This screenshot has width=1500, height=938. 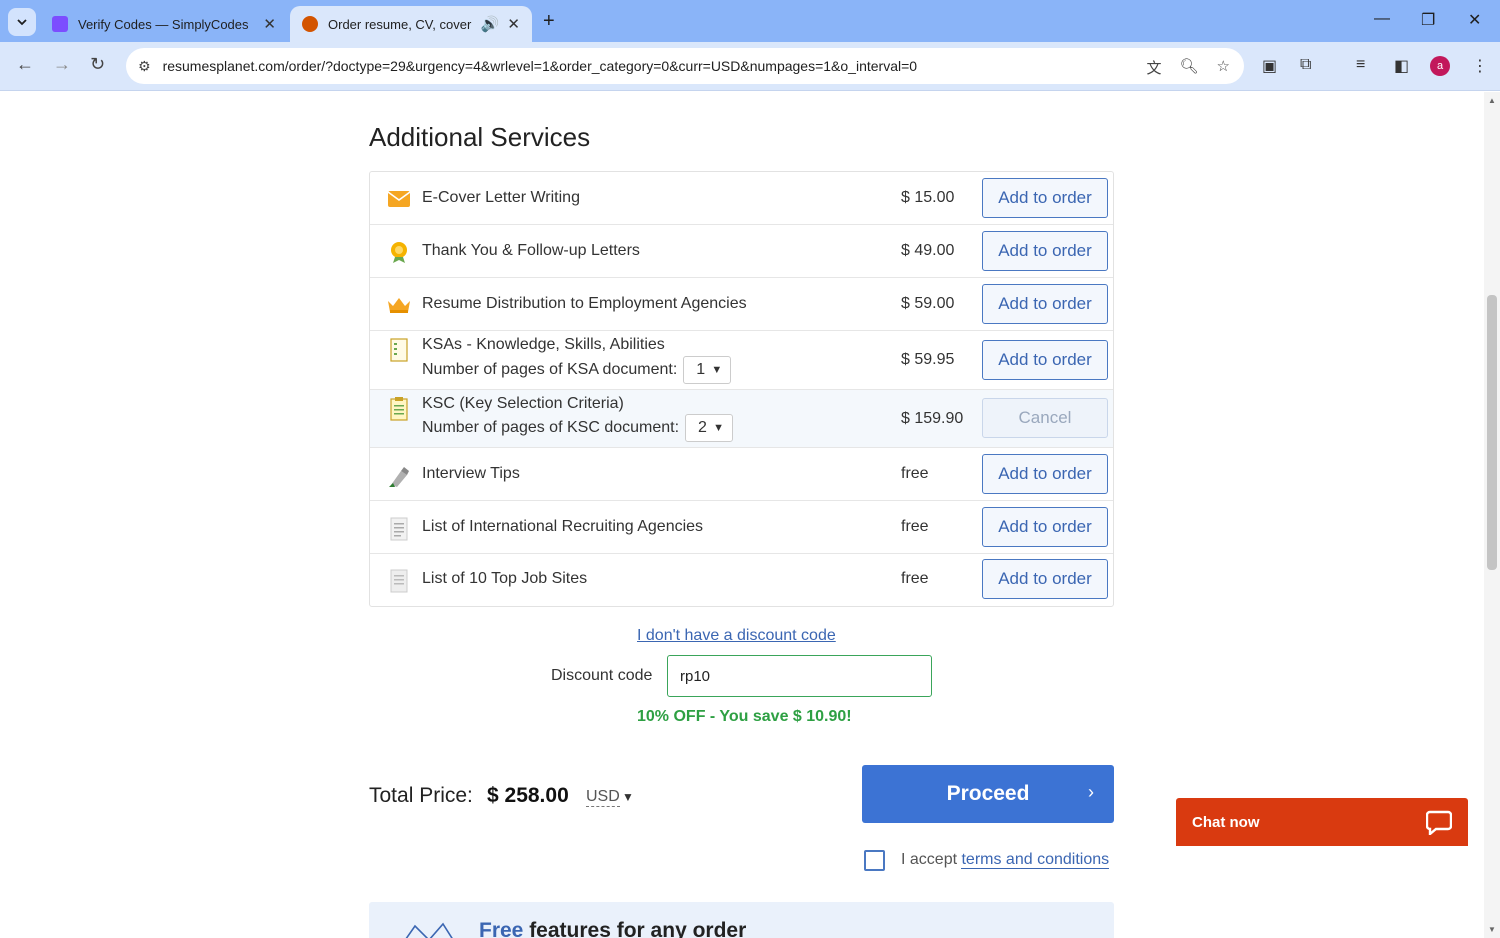 What do you see at coordinates (144, 66) in the screenshot?
I see `site-settings-icon: ⚙` at bounding box center [144, 66].